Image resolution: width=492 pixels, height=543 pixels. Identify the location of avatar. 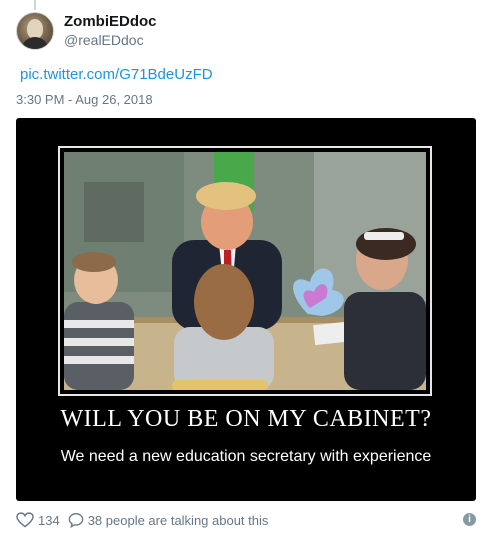
(35, 31).